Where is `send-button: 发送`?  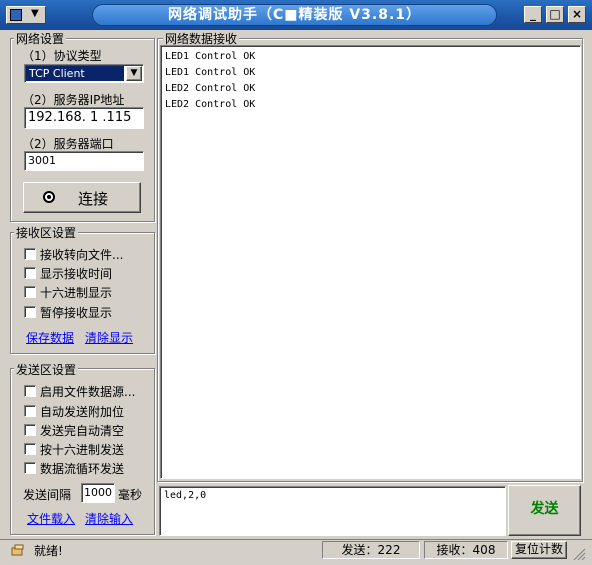 send-button: 发送 is located at coordinates (544, 510).